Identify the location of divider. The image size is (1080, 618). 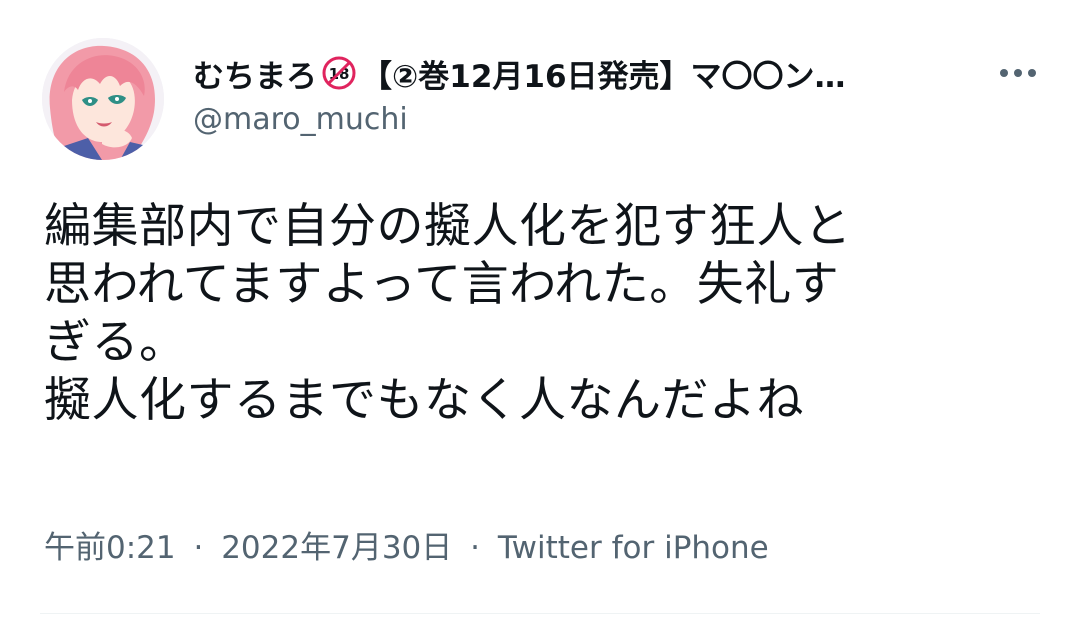
(540, 613).